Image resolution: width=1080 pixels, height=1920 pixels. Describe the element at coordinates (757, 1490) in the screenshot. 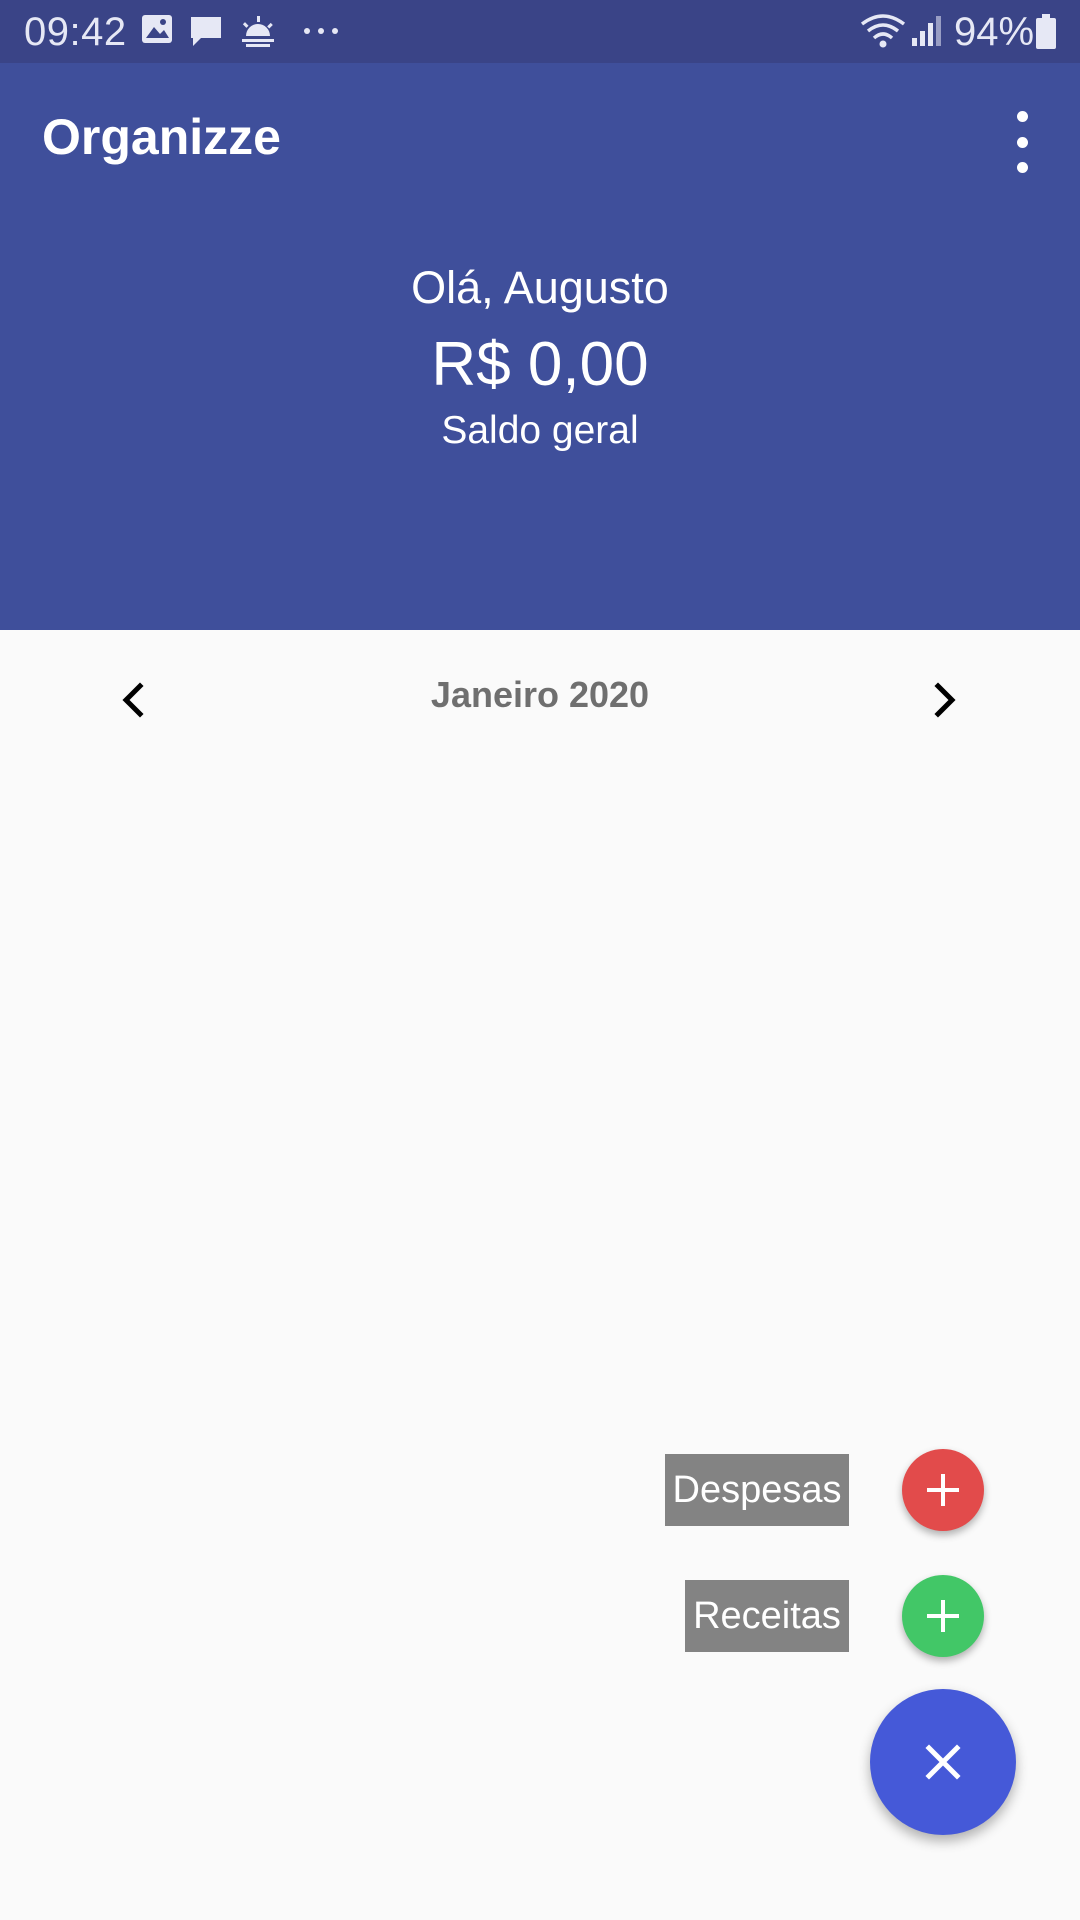

I see `expense-label: Despesas` at that location.